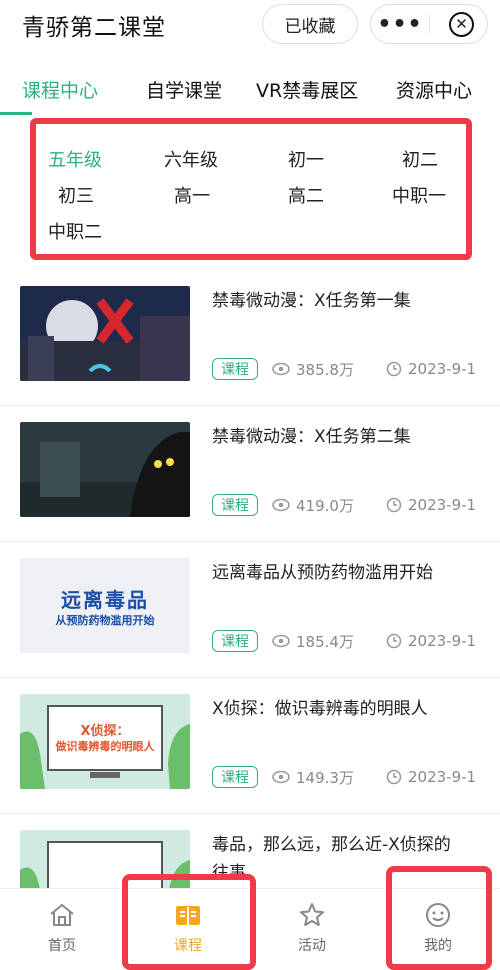  I want to click on nav-home: 首页, so click(62, 929).